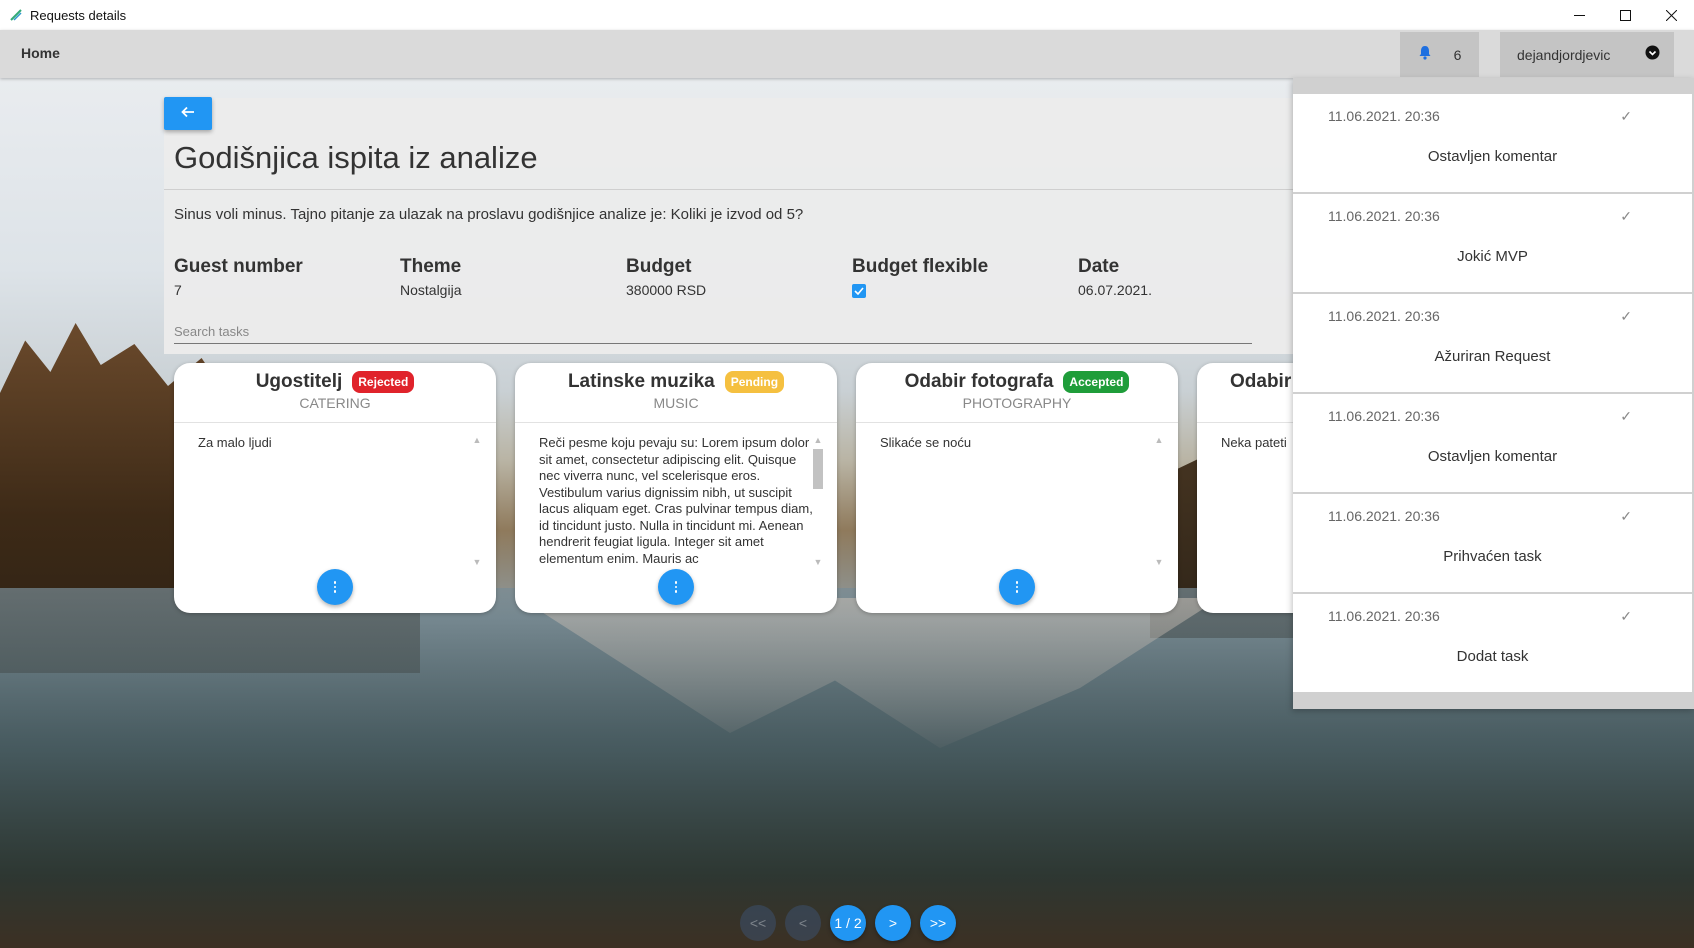 Image resolution: width=1694 pixels, height=948 pixels. I want to click on field-label: Budget flexible, so click(920, 266).